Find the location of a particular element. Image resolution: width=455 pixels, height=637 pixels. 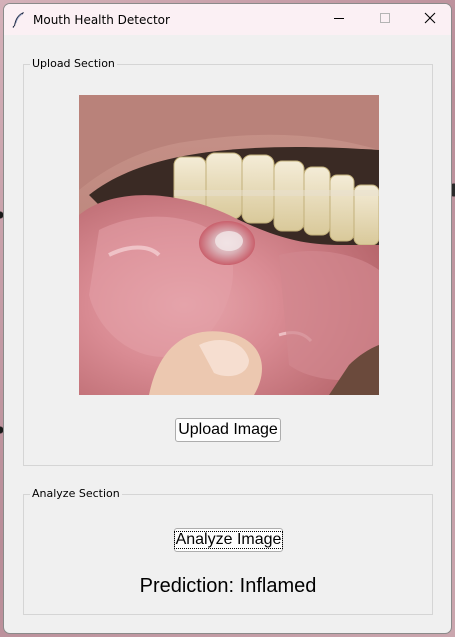

feather-icon is located at coordinates (19, 19).